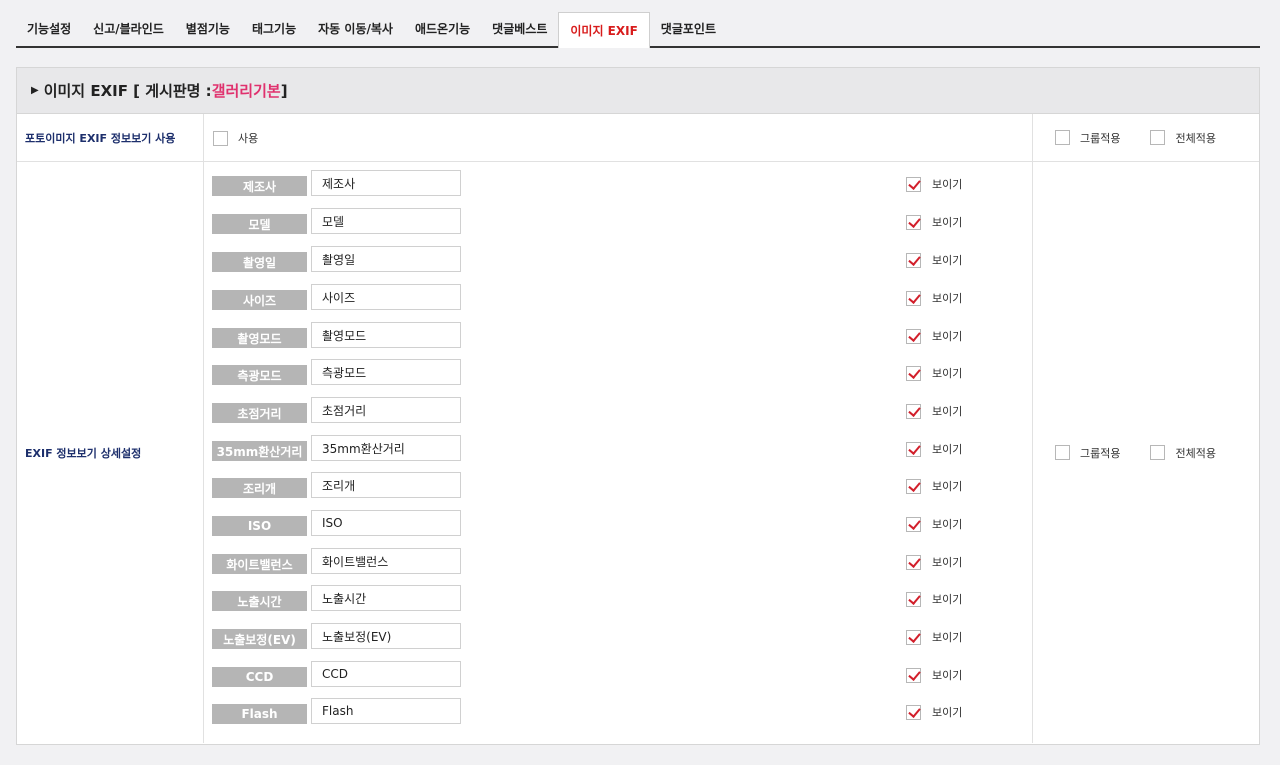  Describe the element at coordinates (110, 137) in the screenshot. I see `exif-use-label: 포토이미지 EXIF 정보보기 사용` at that location.